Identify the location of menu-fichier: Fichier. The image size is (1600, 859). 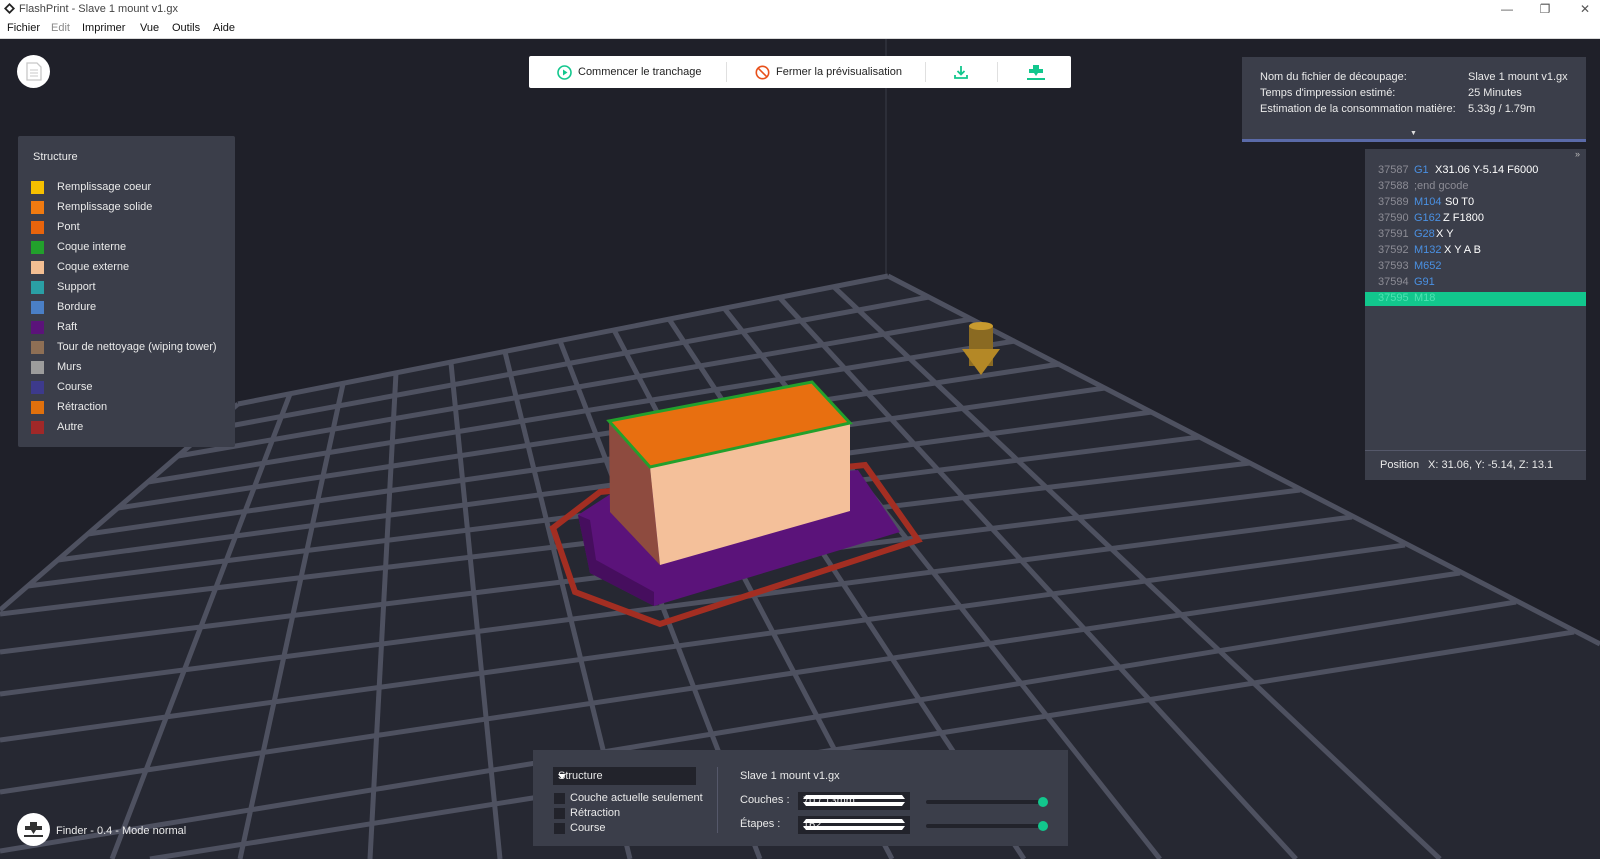
(23, 28).